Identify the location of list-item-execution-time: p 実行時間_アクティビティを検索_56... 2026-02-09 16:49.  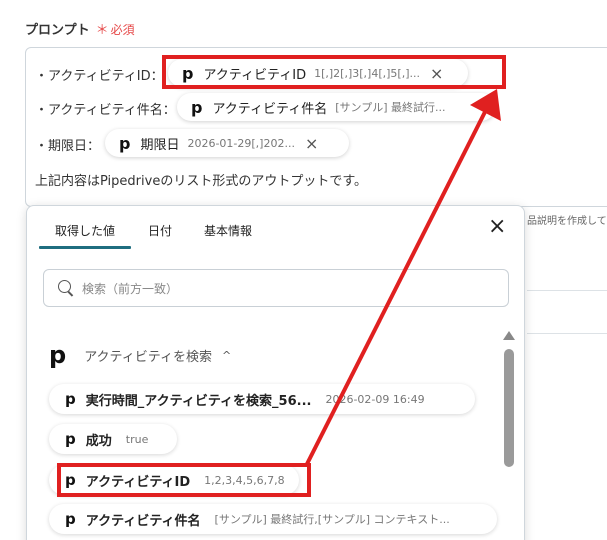
(262, 399).